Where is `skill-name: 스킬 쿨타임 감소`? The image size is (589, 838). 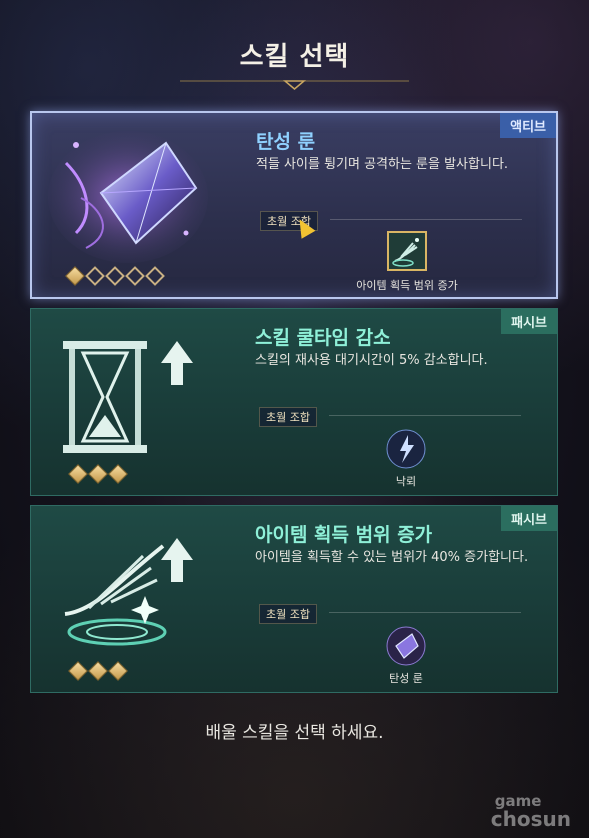 skill-name: 스킬 쿨타임 감소 is located at coordinates (323, 338).